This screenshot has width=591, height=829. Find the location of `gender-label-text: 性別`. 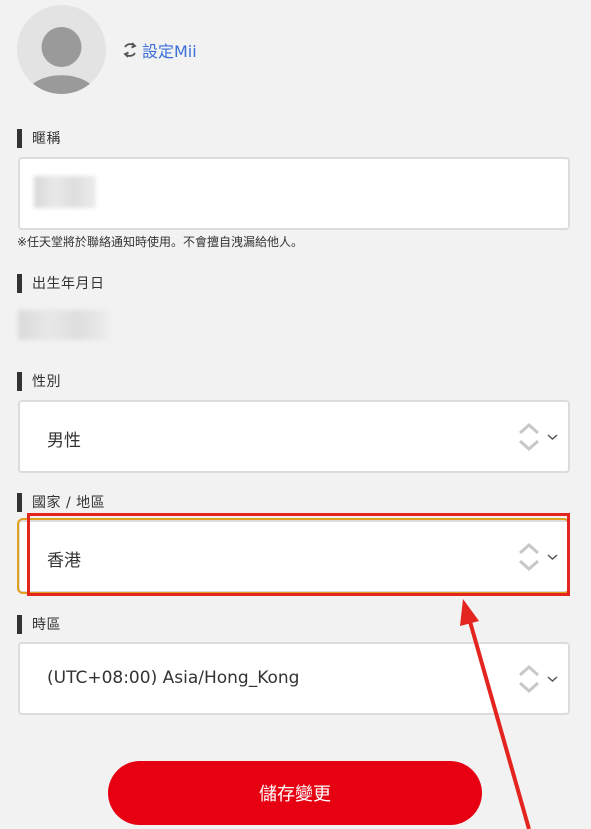

gender-label-text: 性別 is located at coordinates (46, 382).